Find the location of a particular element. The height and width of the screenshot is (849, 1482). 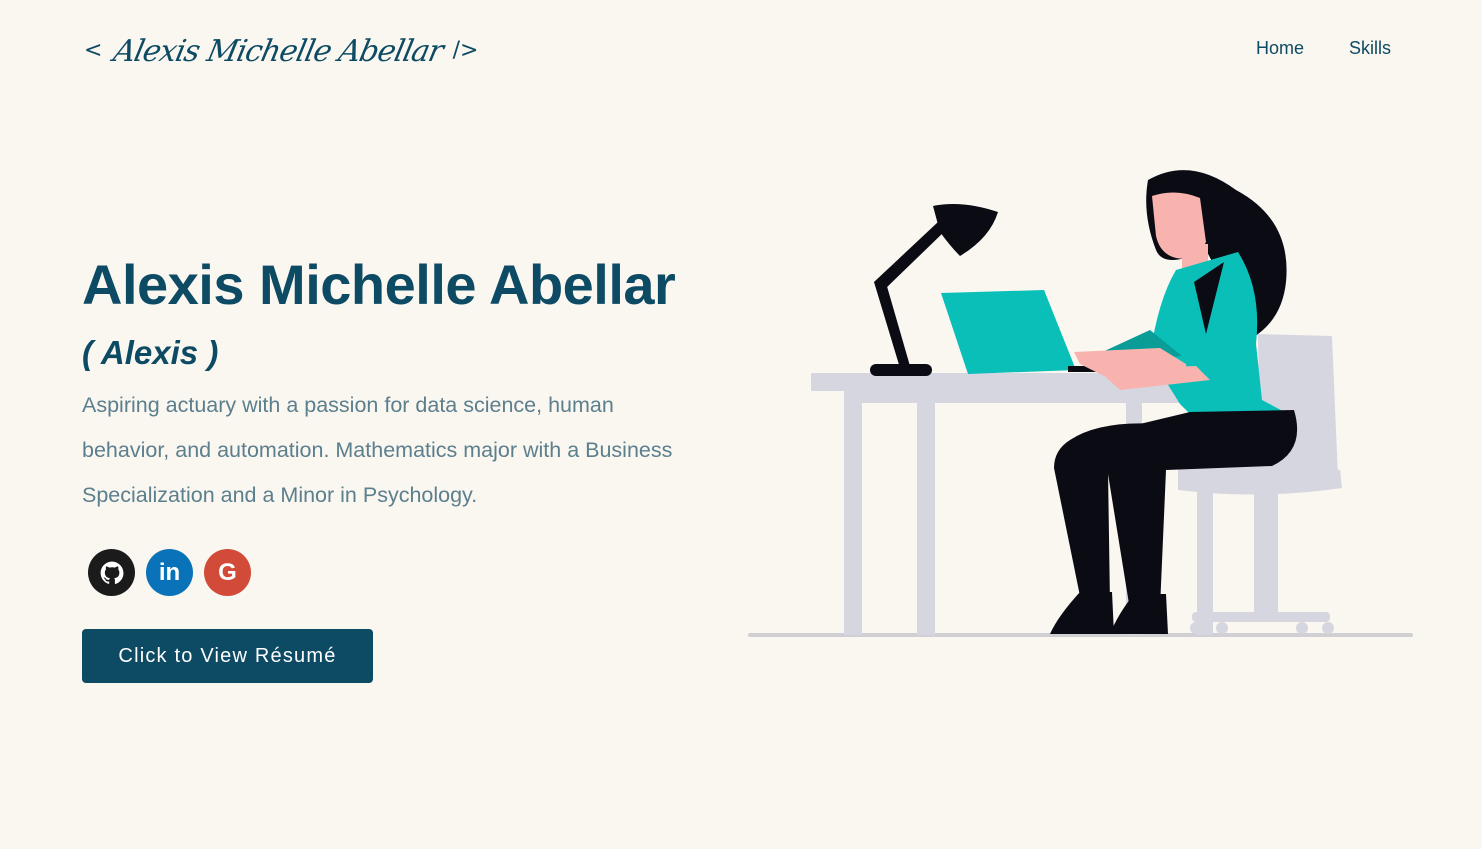

desk is located at coordinates (1024, 504).